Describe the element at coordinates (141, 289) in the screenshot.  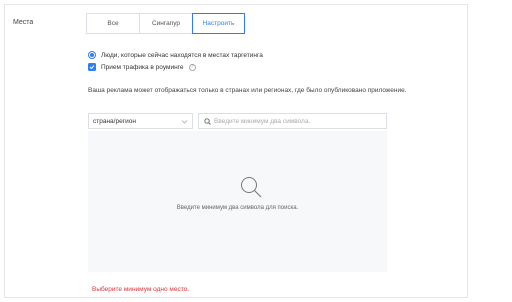
I see `error-message: Выберите минимум одно место.` at that location.